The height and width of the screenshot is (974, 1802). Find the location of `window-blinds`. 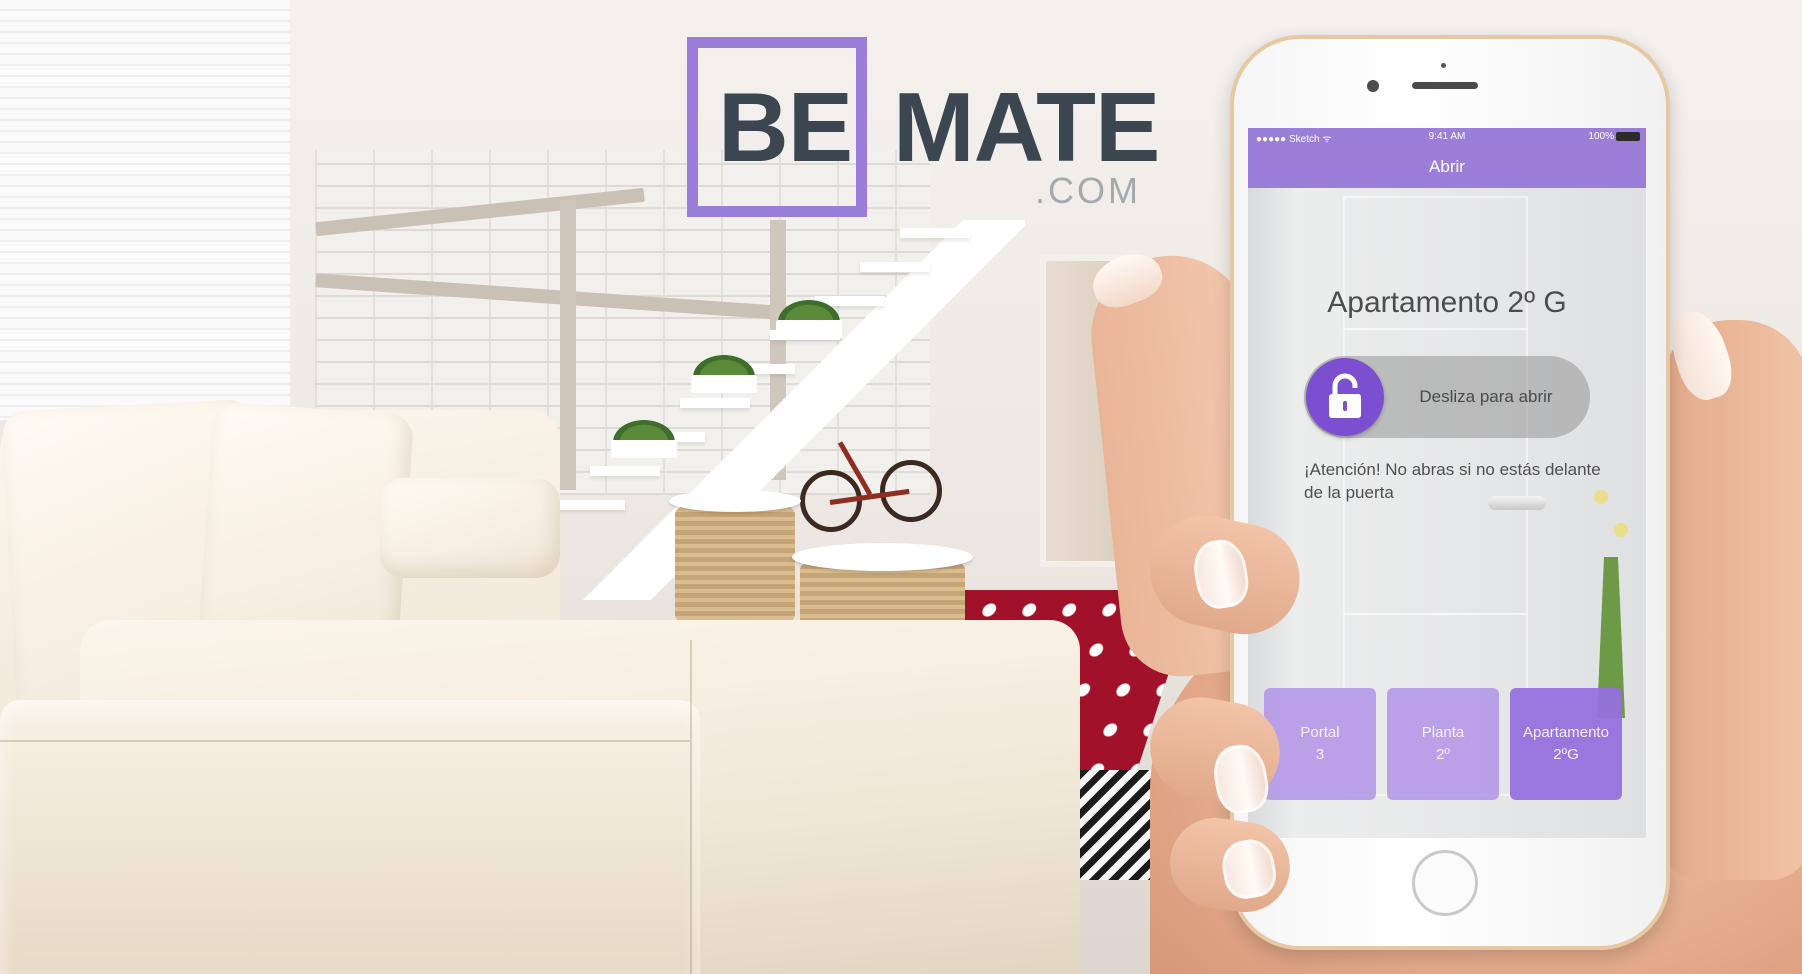

window-blinds is located at coordinates (145, 210).